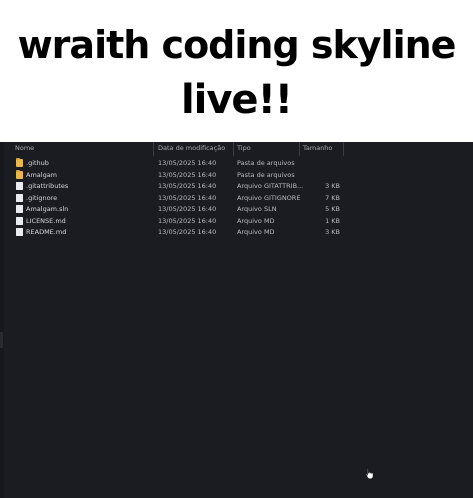 This screenshot has width=473, height=498. Describe the element at coordinates (46, 220) in the screenshot. I see `file-name: LICENSE.md` at that location.